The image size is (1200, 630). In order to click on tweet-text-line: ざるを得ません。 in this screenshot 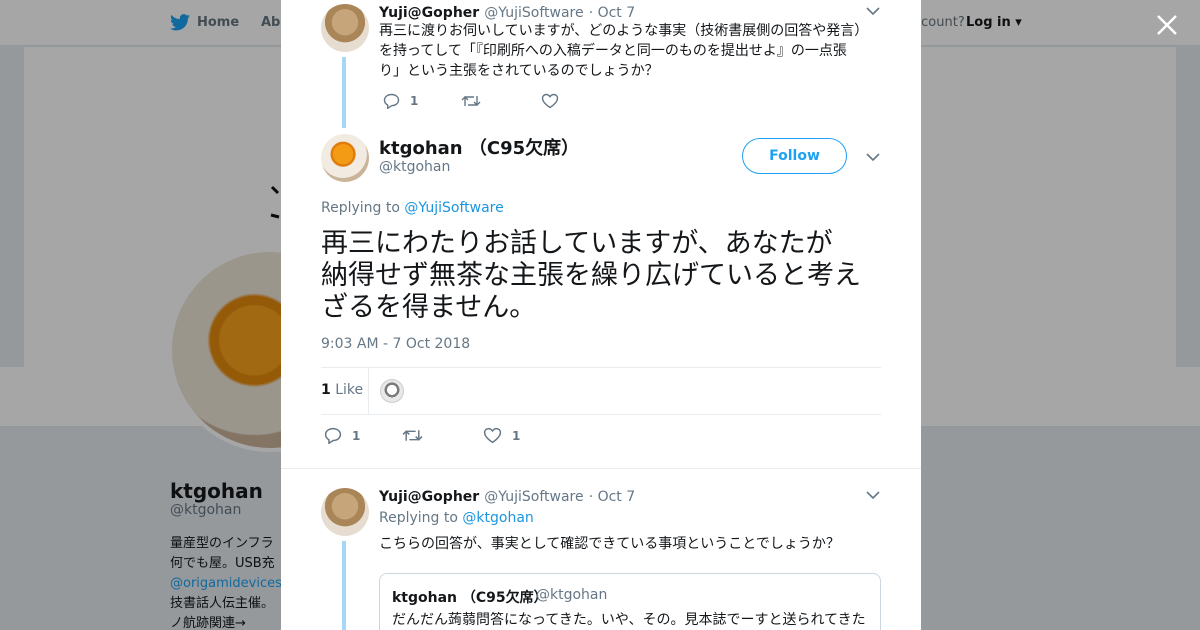, I will do `click(429, 307)`.